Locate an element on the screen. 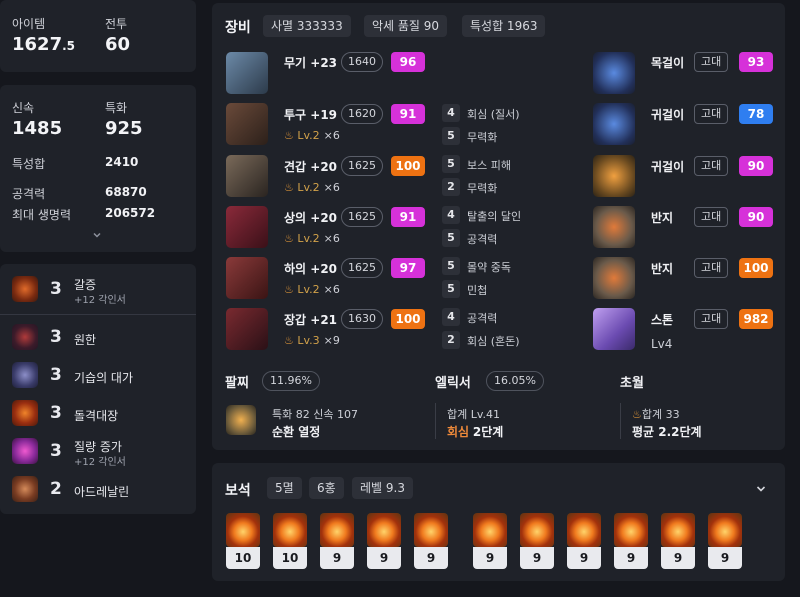  max-hp-value: 206572 is located at coordinates (130, 213).